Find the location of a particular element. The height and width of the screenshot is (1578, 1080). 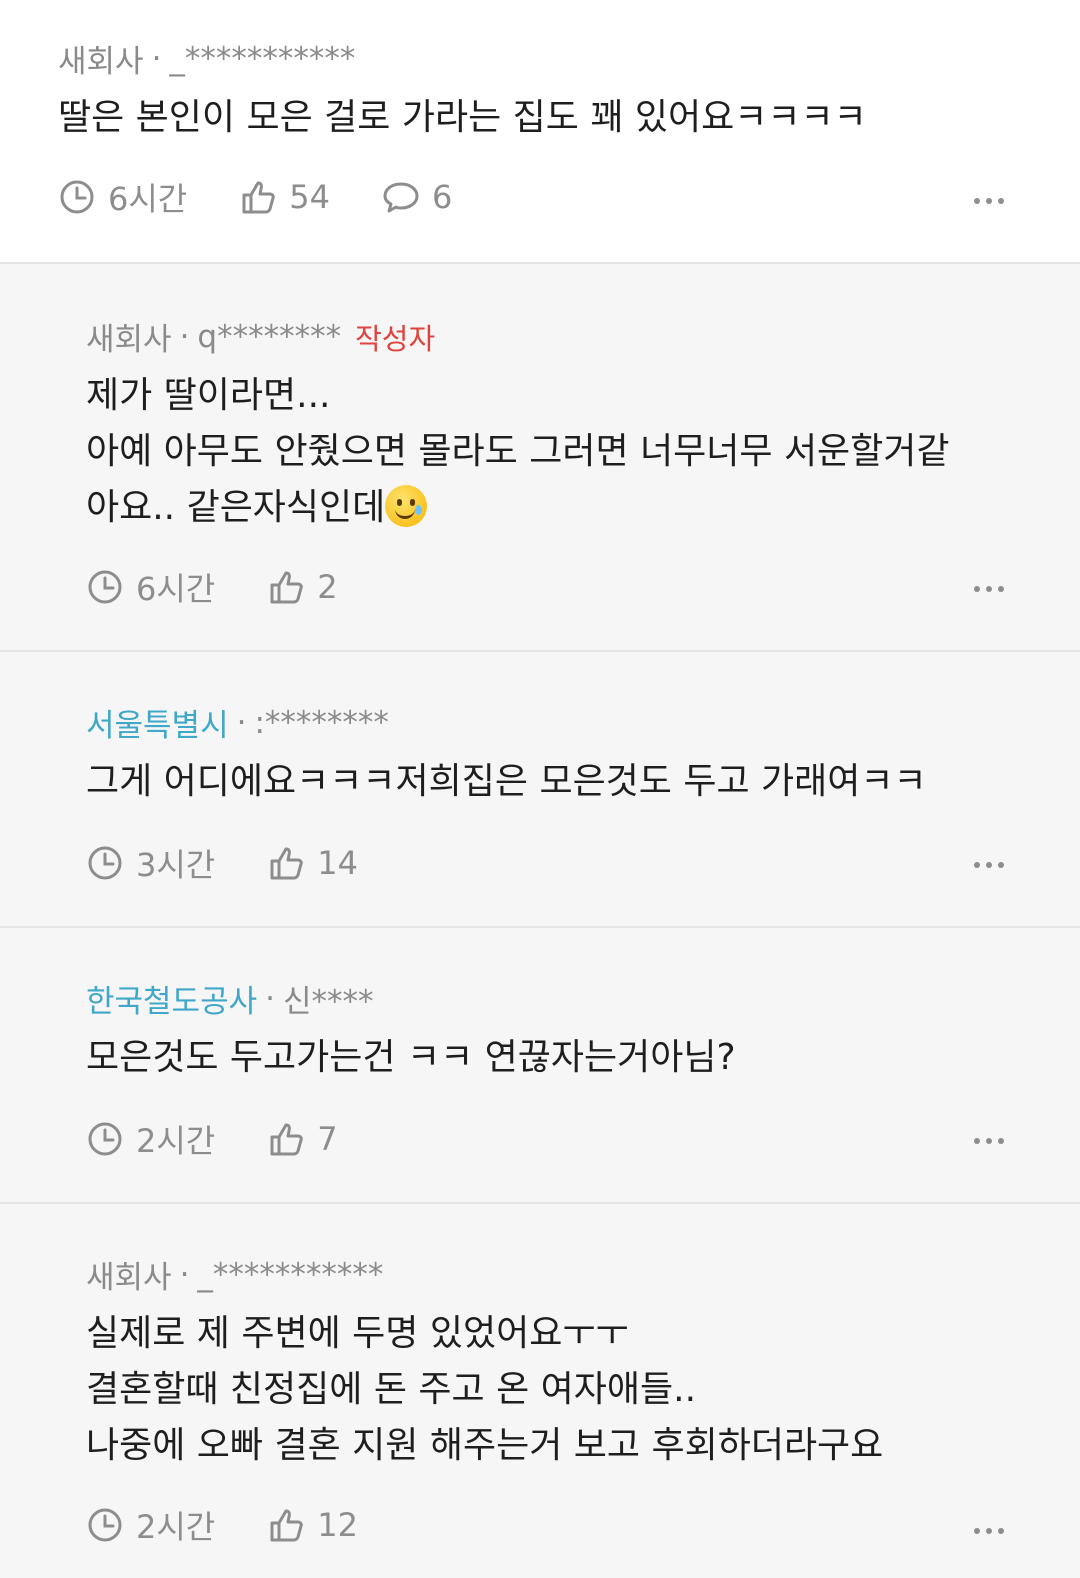

comment-body: 모은것도 두고가는건 ㅋㅋ 연끊자는거아님? is located at coordinates (411, 1057).